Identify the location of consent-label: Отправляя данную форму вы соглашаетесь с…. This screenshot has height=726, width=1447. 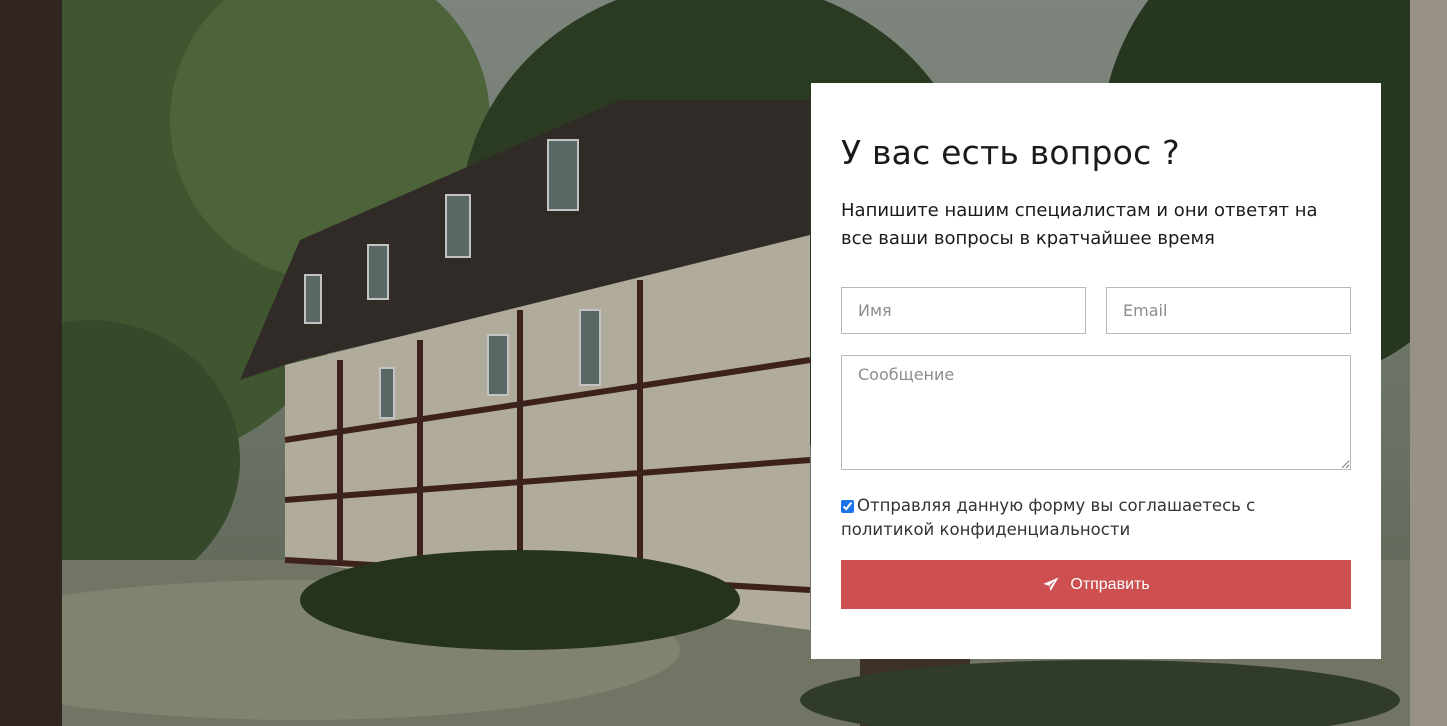
(1081, 518).